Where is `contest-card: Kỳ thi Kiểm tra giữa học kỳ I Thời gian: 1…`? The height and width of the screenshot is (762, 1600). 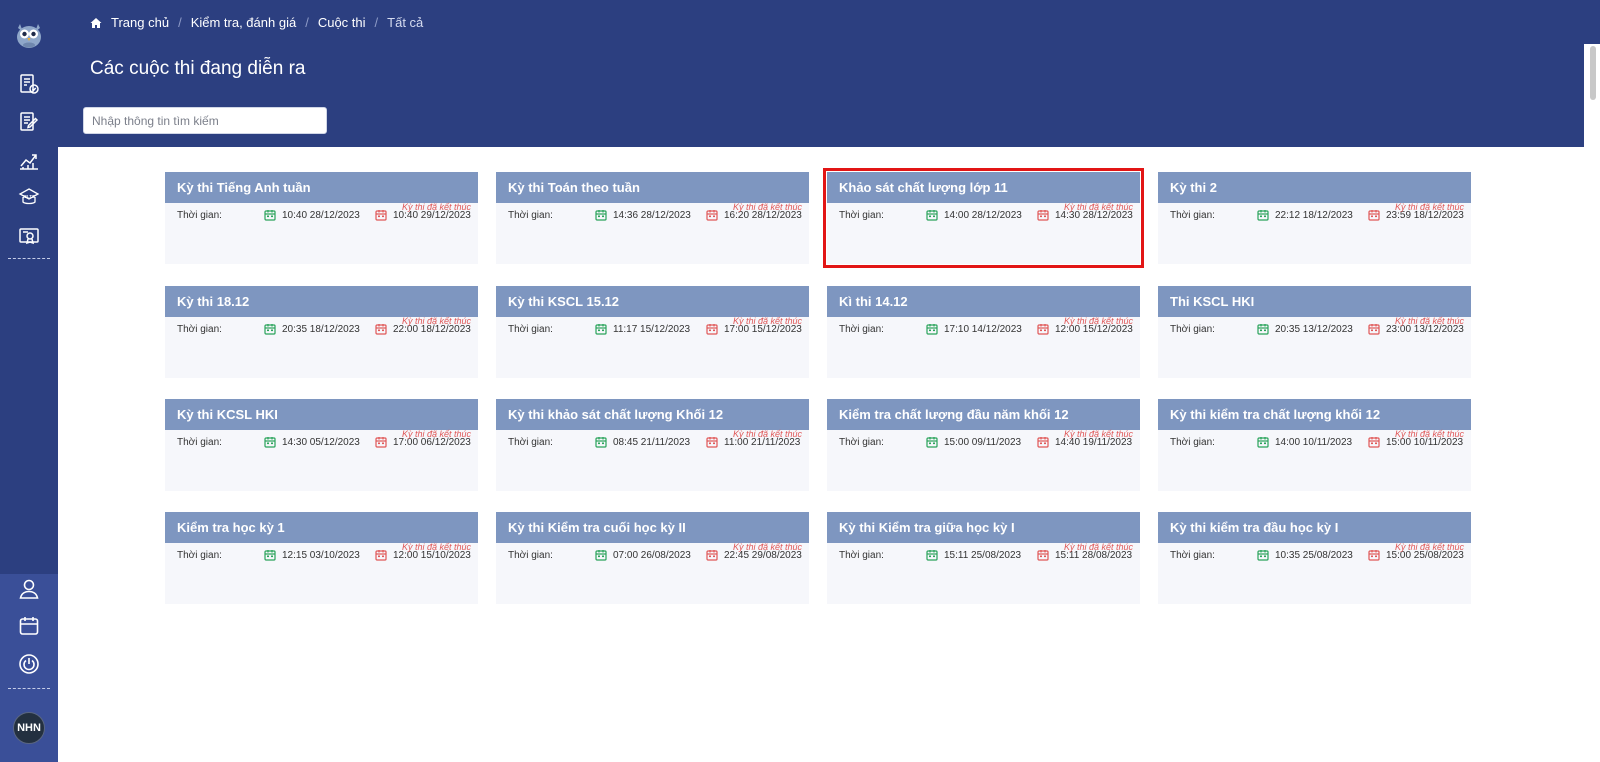 contest-card: Kỳ thi Kiểm tra giữa học kỳ I Thời gian: 1… is located at coordinates (983, 558).